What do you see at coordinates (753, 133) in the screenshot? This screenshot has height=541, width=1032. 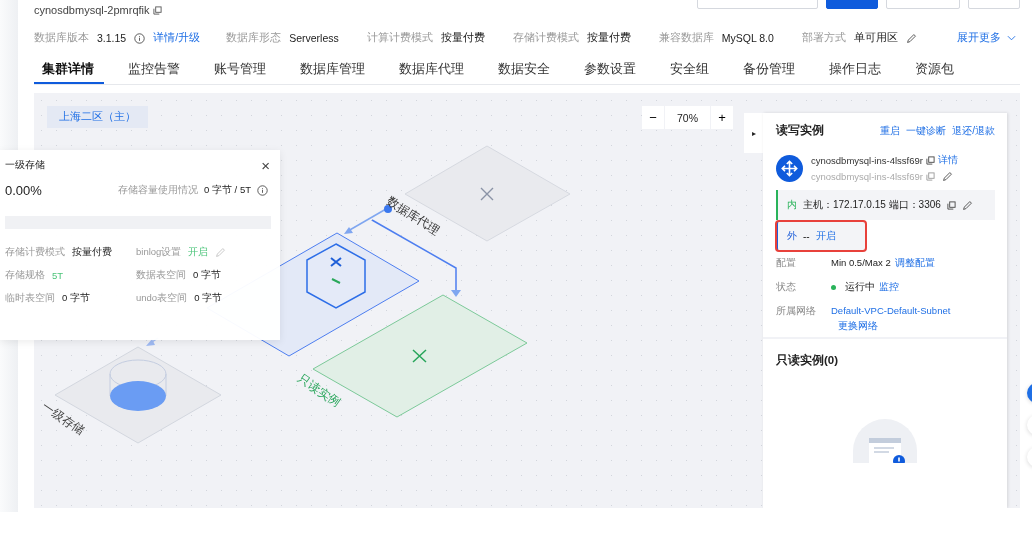 I see `panel-toggle: ▸` at bounding box center [753, 133].